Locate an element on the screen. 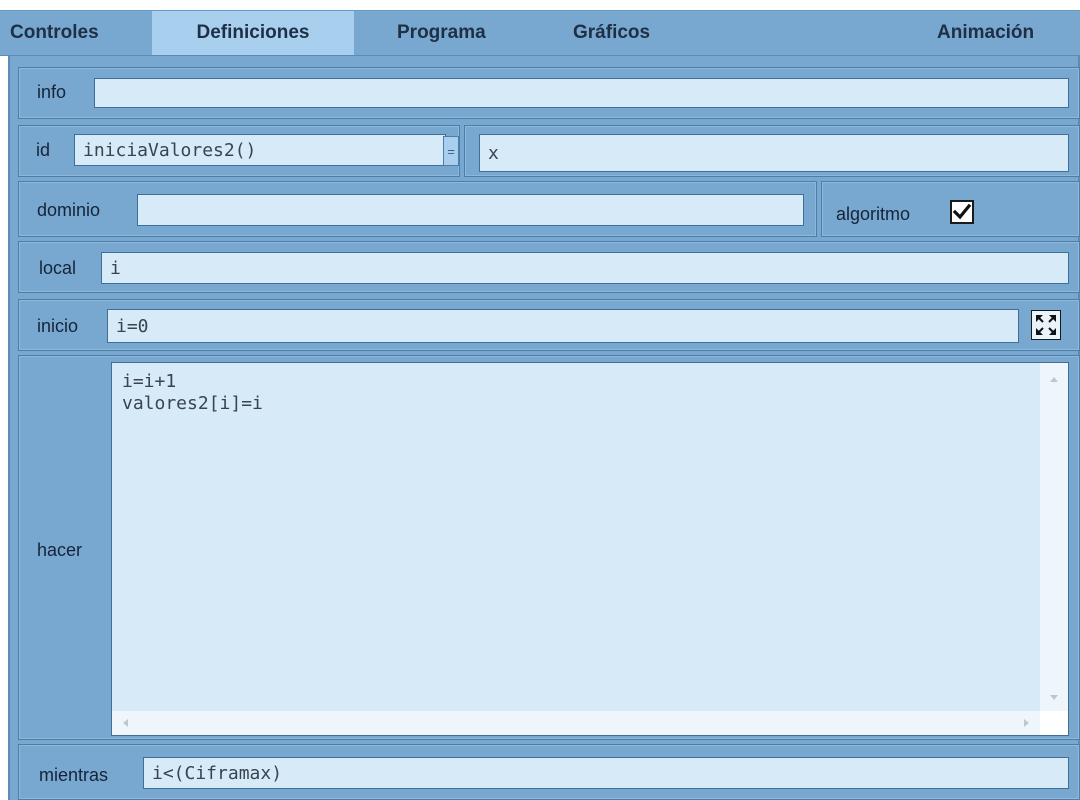 This screenshot has height=800, width=1080. expression-row: x is located at coordinates (772, 151).